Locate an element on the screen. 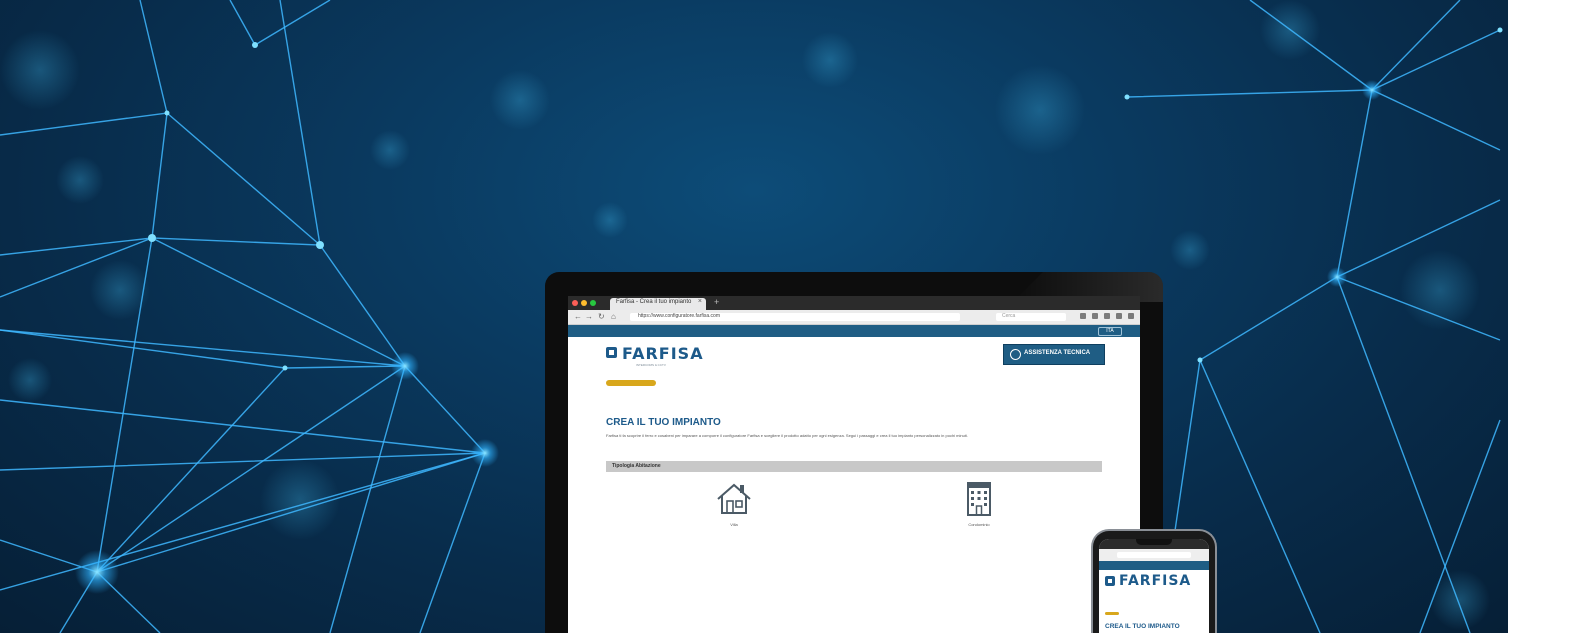 Image resolution: width=1588 pixels, height=633 pixels. sidebar-icon is located at coordinates (1107, 316).